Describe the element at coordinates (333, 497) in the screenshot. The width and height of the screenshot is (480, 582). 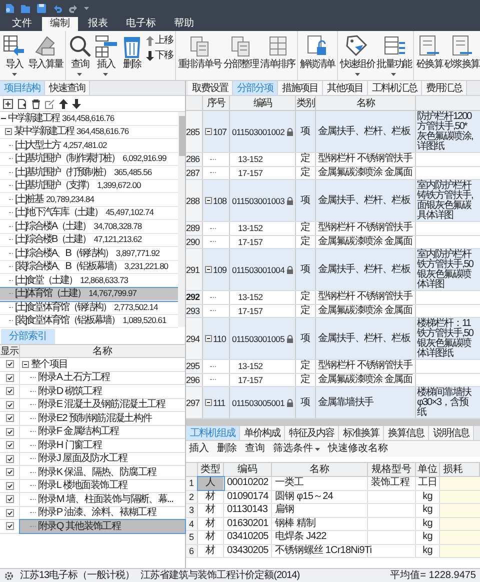
I see `table-row: 2 材 01090174 圆钢 φ15～24 kg` at that location.